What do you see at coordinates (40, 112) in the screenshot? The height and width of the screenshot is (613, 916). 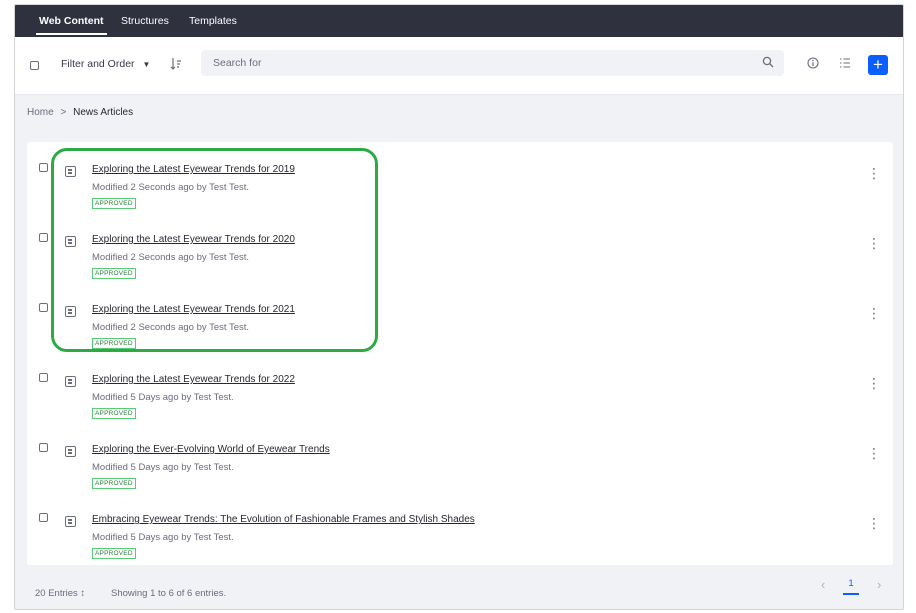 I see `breadcrumb-home: Home` at bounding box center [40, 112].